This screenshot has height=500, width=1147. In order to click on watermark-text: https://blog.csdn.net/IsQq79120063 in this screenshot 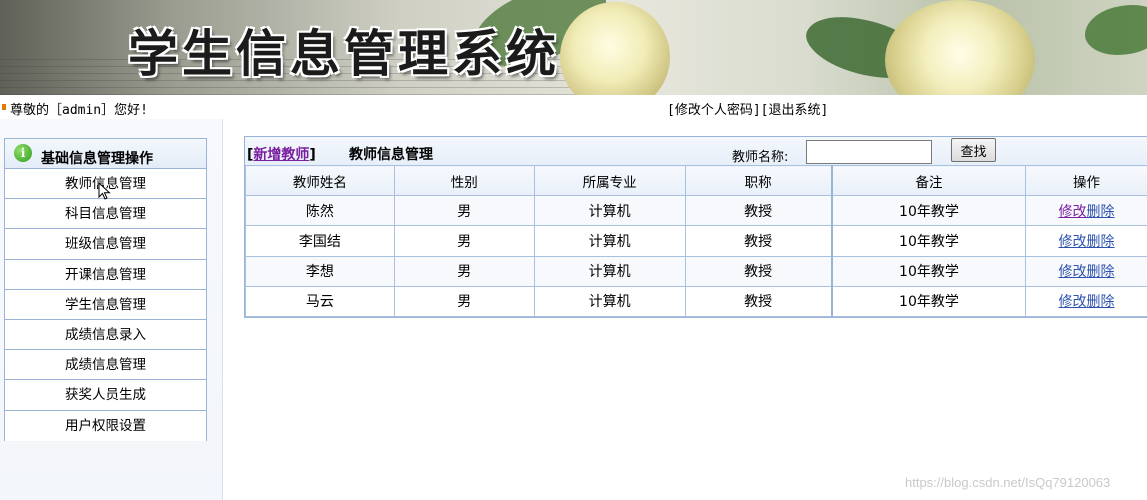, I will do `click(1008, 482)`.